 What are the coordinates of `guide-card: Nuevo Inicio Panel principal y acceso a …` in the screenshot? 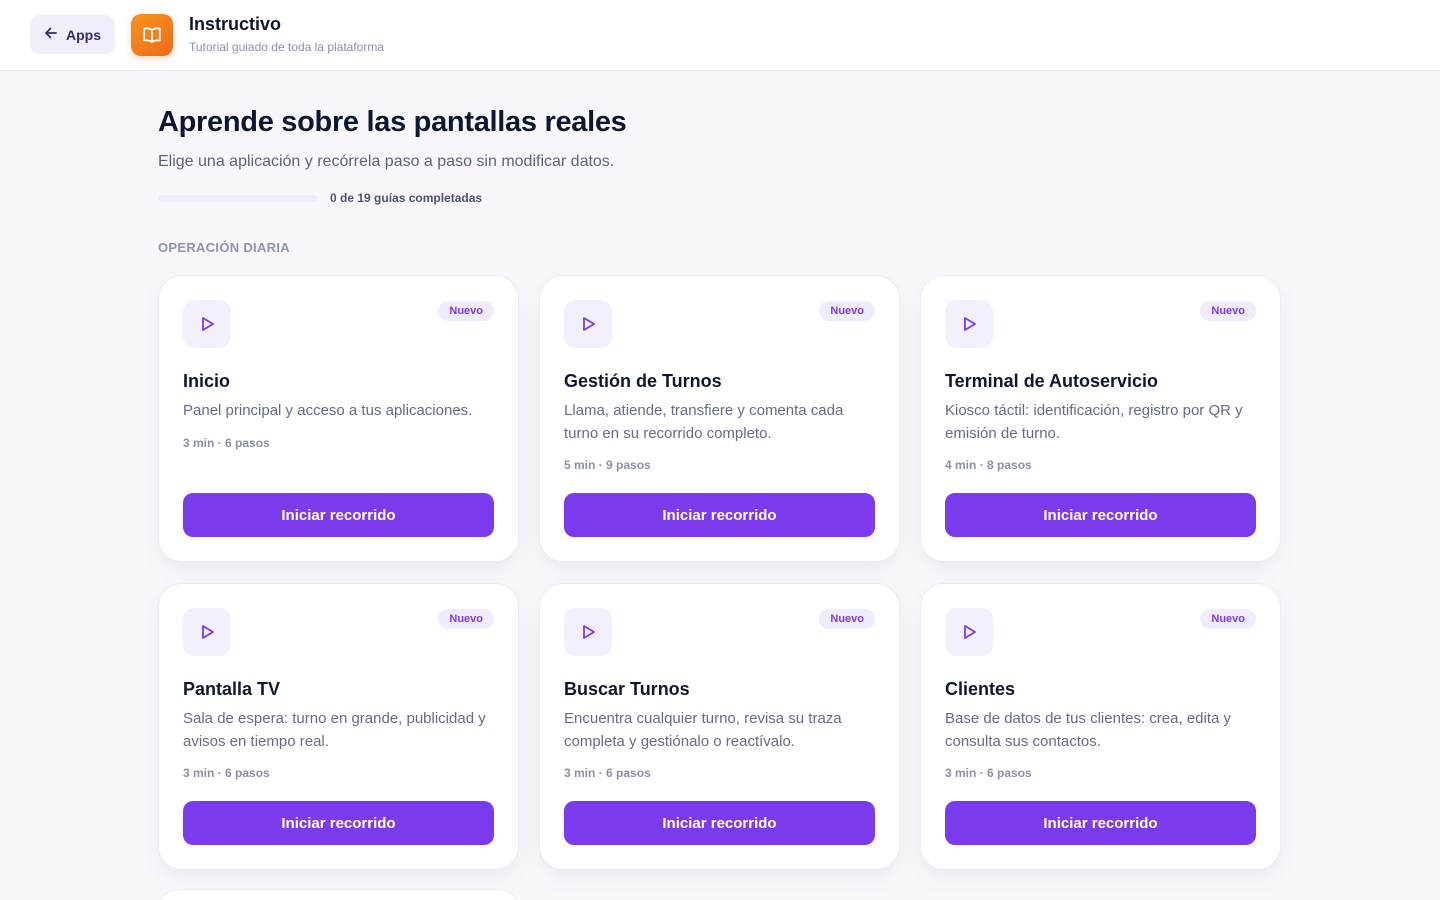 It's located at (338, 418).